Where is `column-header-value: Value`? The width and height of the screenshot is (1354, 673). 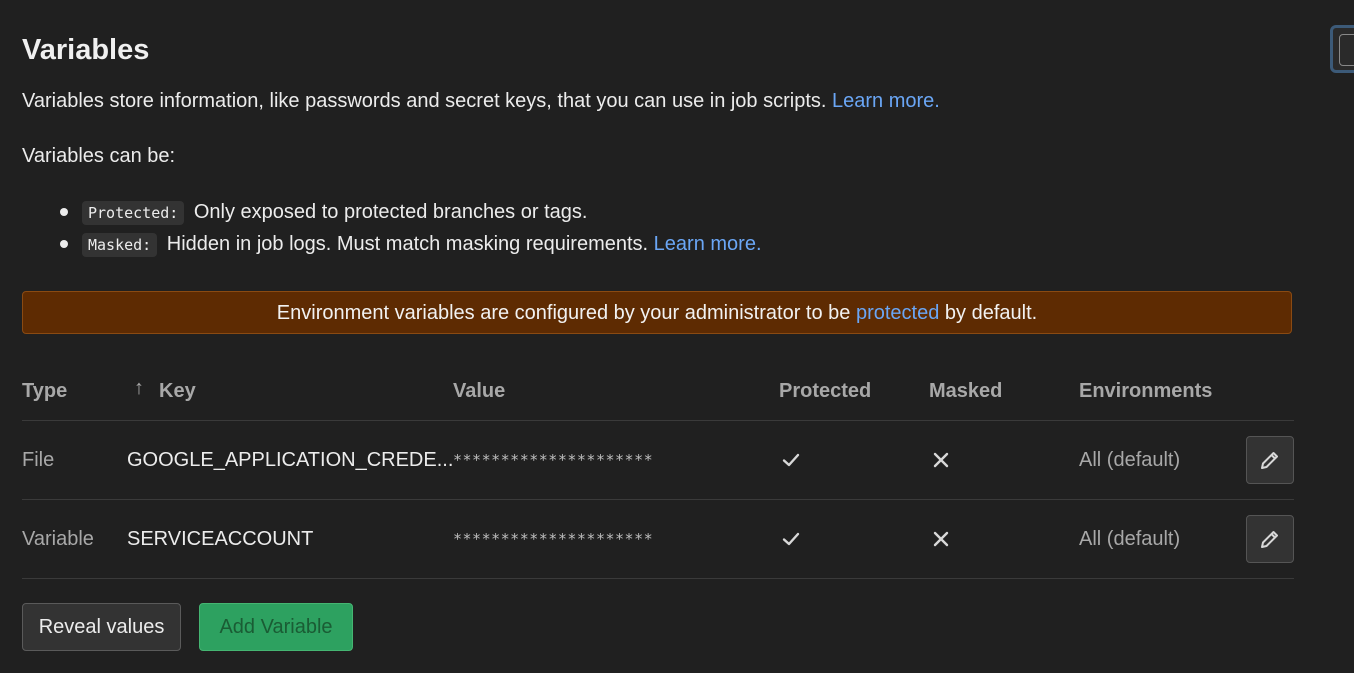
column-header-value: Value is located at coordinates (479, 391).